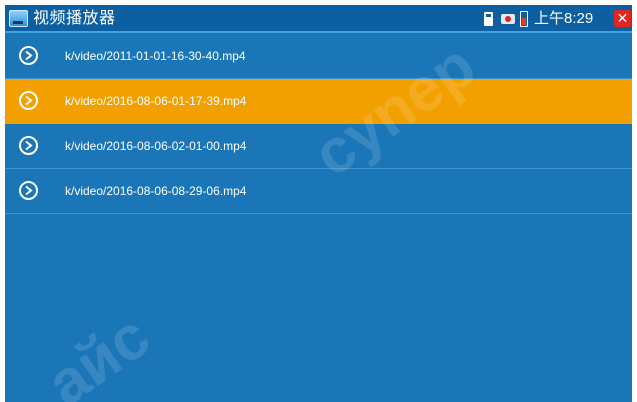 This screenshot has width=637, height=402. Describe the element at coordinates (318, 101) in the screenshot. I see `file-row-selected: k/video/2016-08-06-01-17-39.mp4` at that location.